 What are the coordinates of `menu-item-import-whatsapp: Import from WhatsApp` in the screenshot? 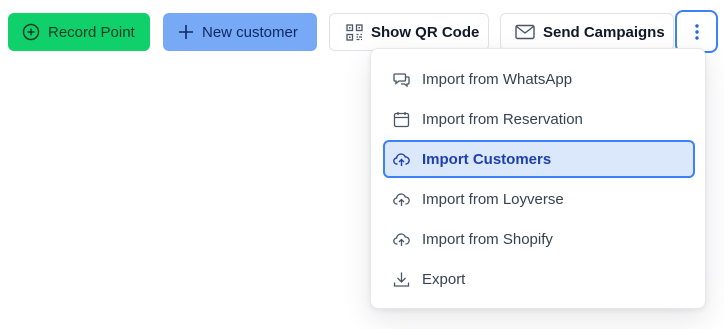 It's located at (539, 79).